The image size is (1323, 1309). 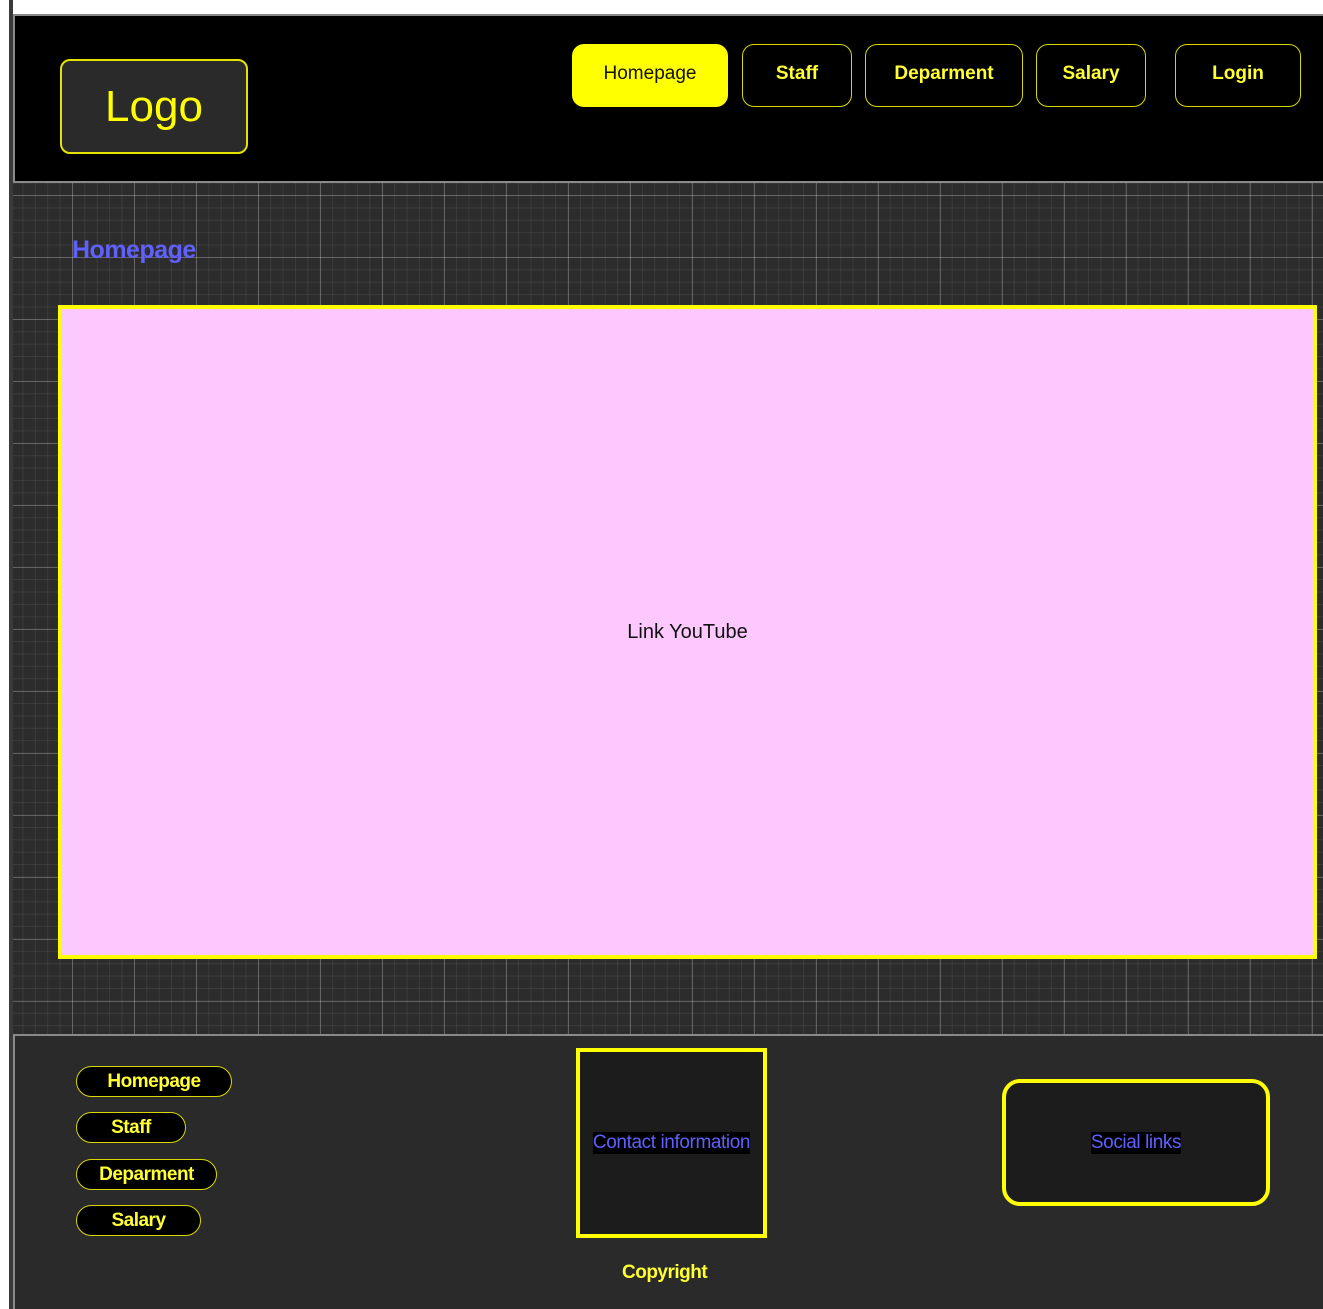 I want to click on nav-salary-button: Salary, so click(x=1091, y=75).